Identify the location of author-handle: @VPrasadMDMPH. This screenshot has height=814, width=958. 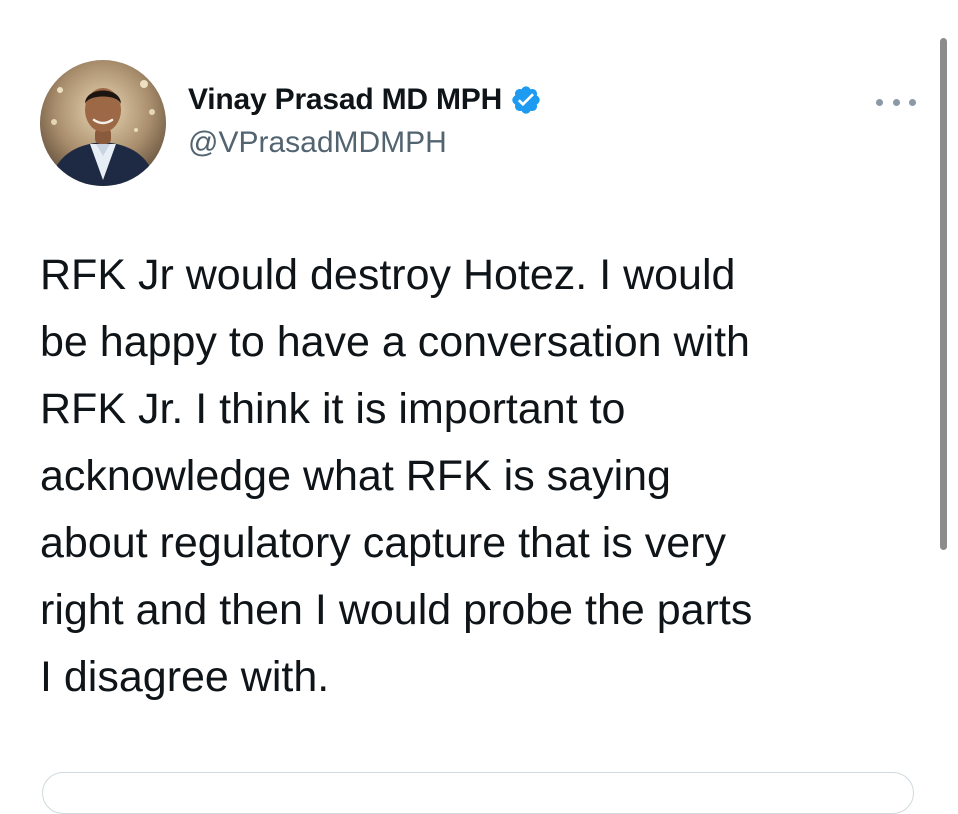
(317, 143).